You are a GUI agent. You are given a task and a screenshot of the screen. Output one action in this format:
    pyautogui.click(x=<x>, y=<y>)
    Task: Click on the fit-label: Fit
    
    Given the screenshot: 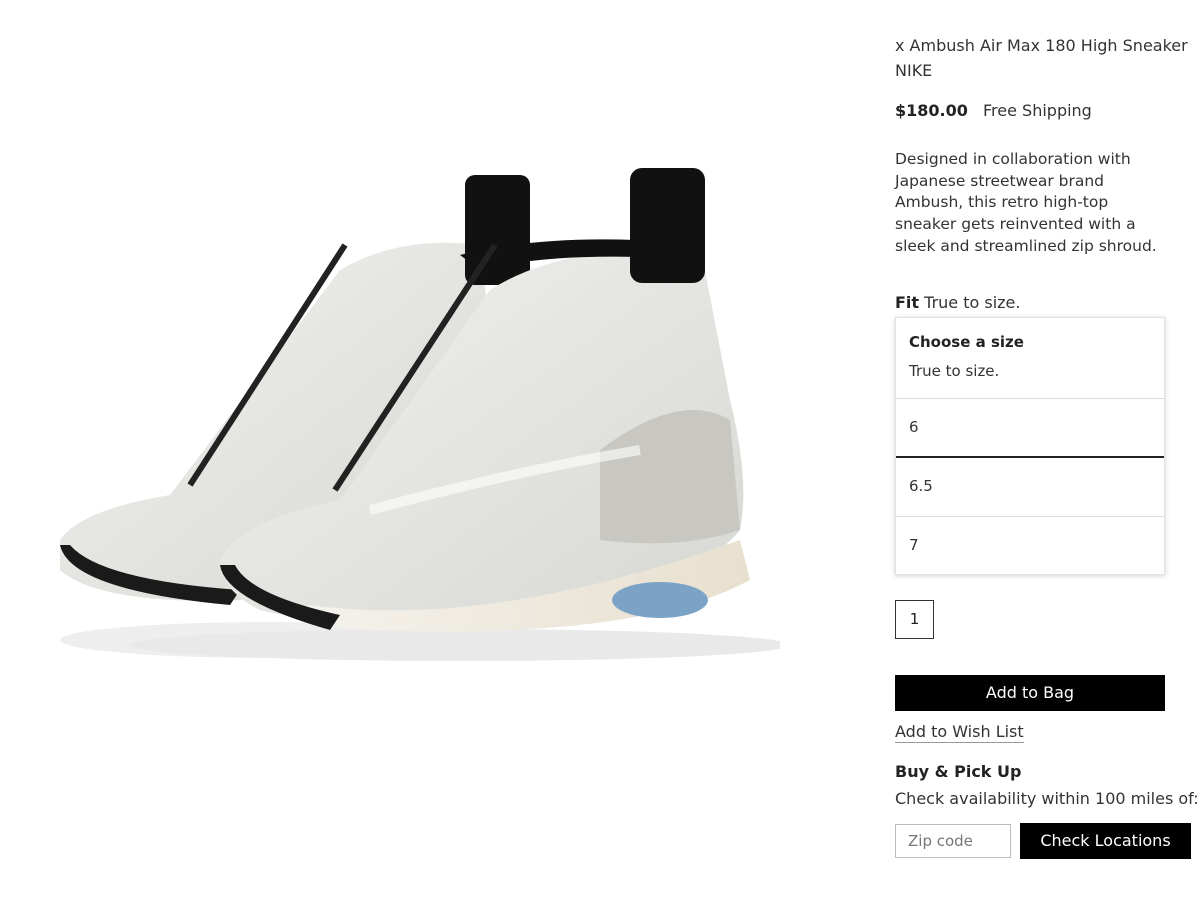 What is the action you would take?
    pyautogui.click(x=907, y=302)
    